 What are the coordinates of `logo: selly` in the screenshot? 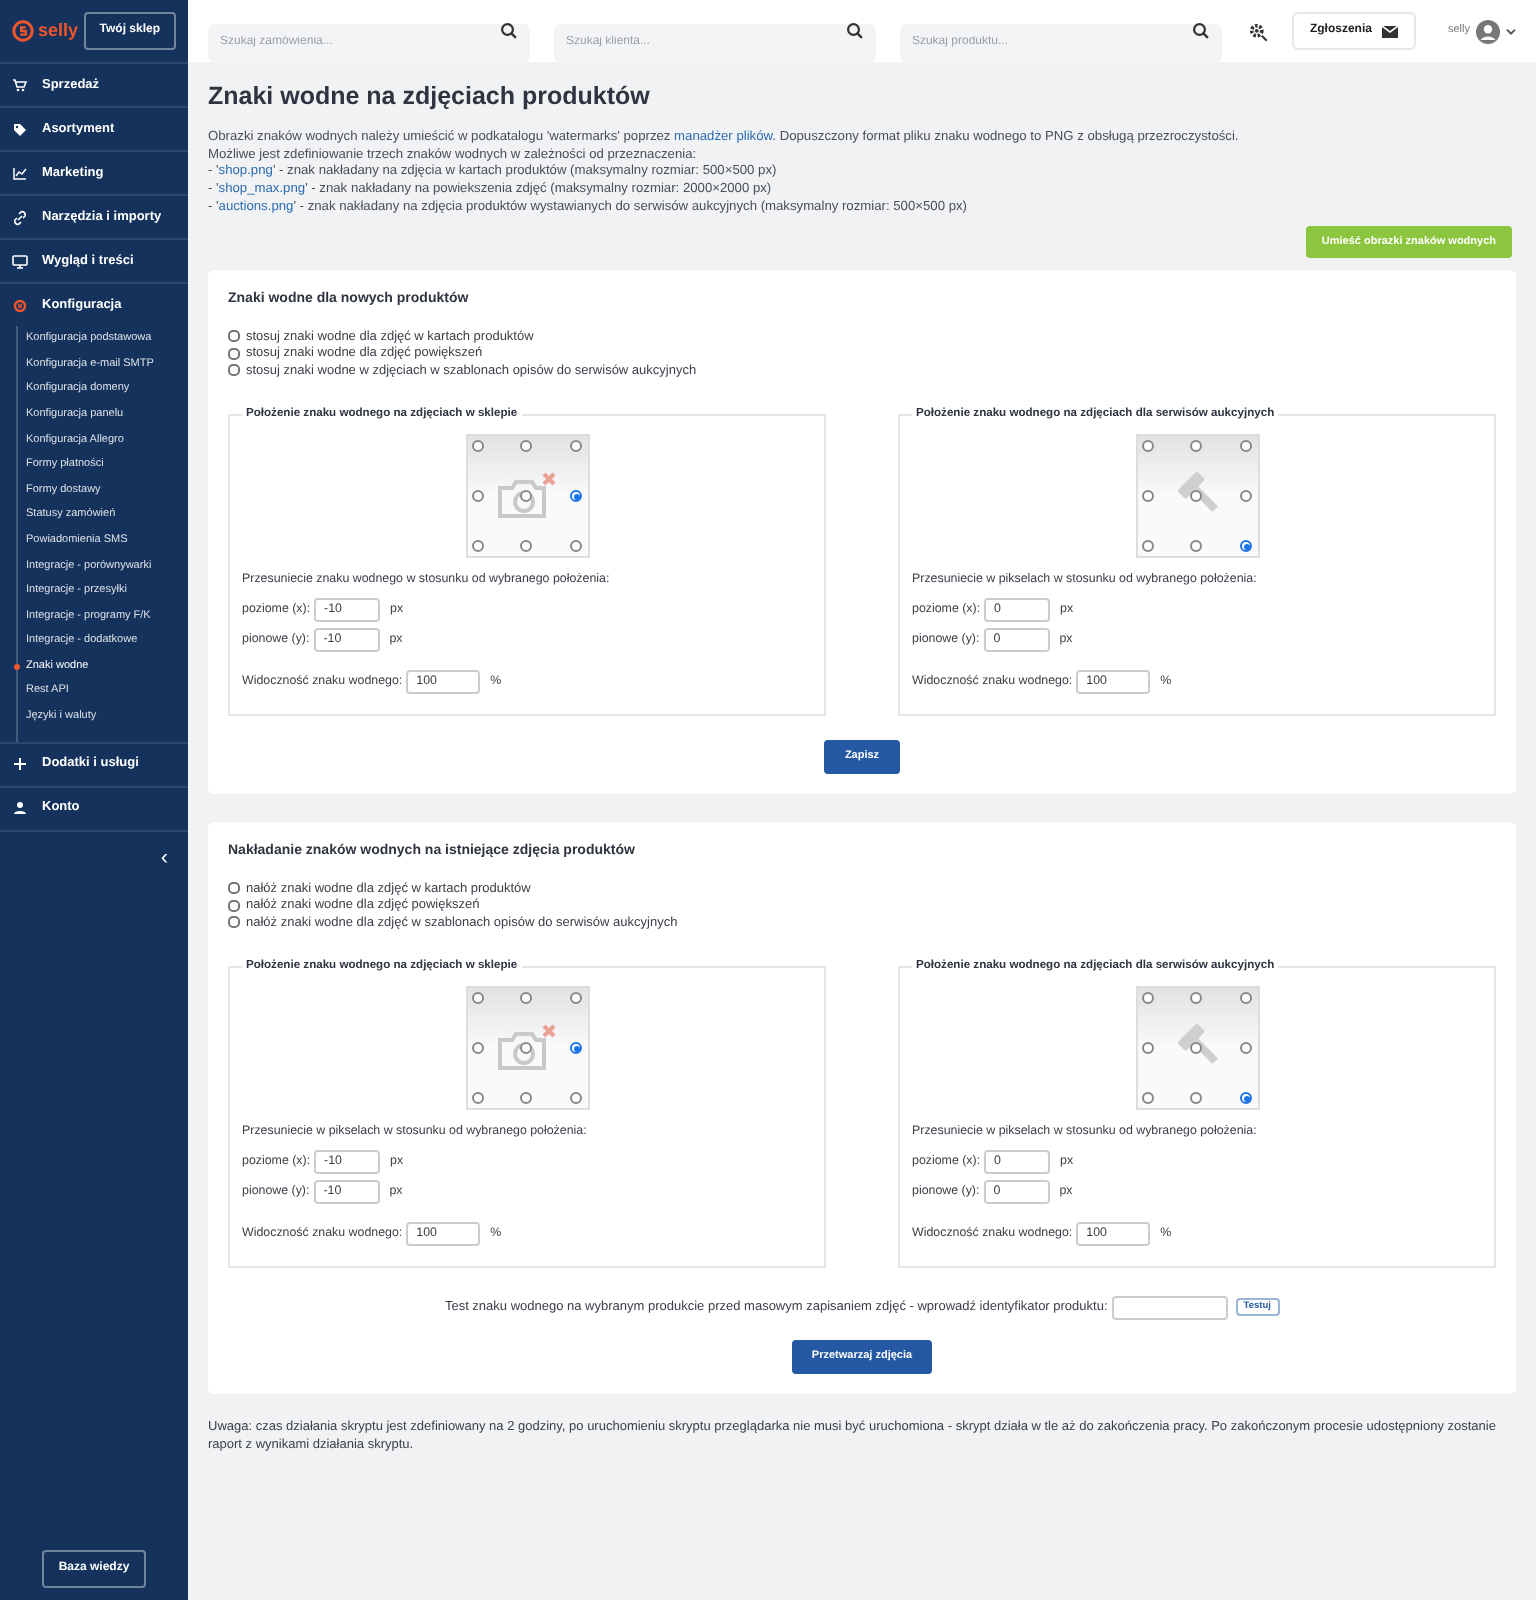 It's located at (45, 31).